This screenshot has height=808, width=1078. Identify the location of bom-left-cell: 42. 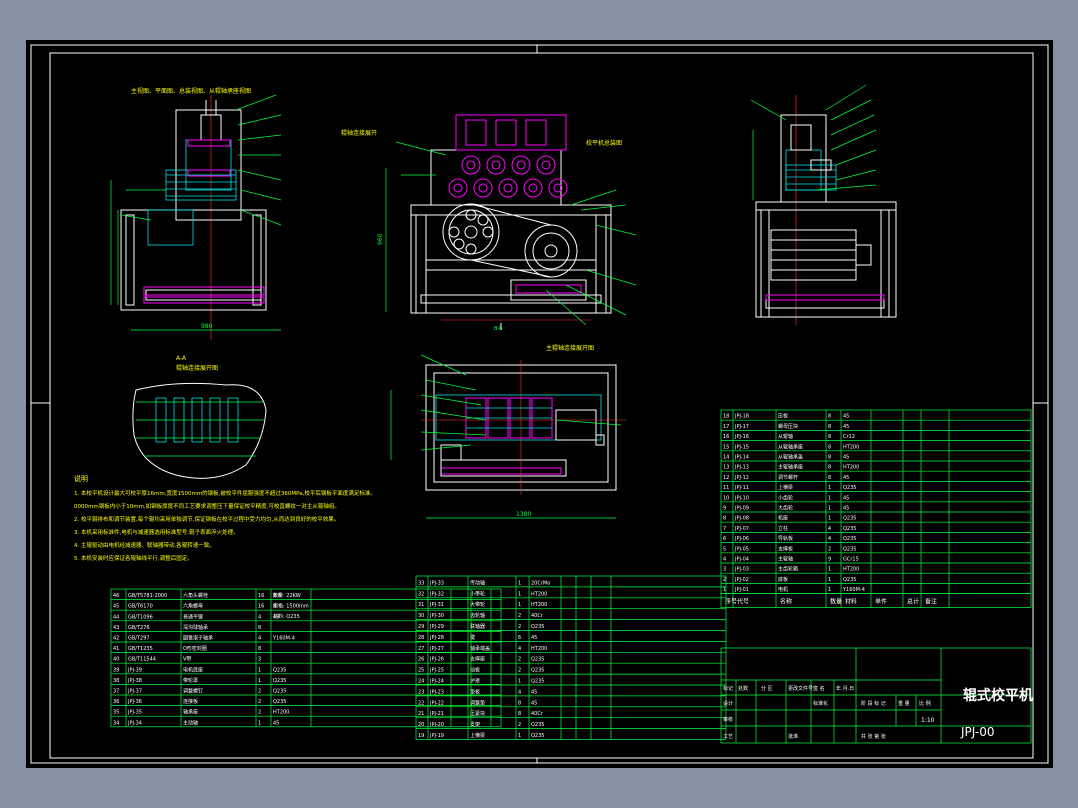
(116, 639).